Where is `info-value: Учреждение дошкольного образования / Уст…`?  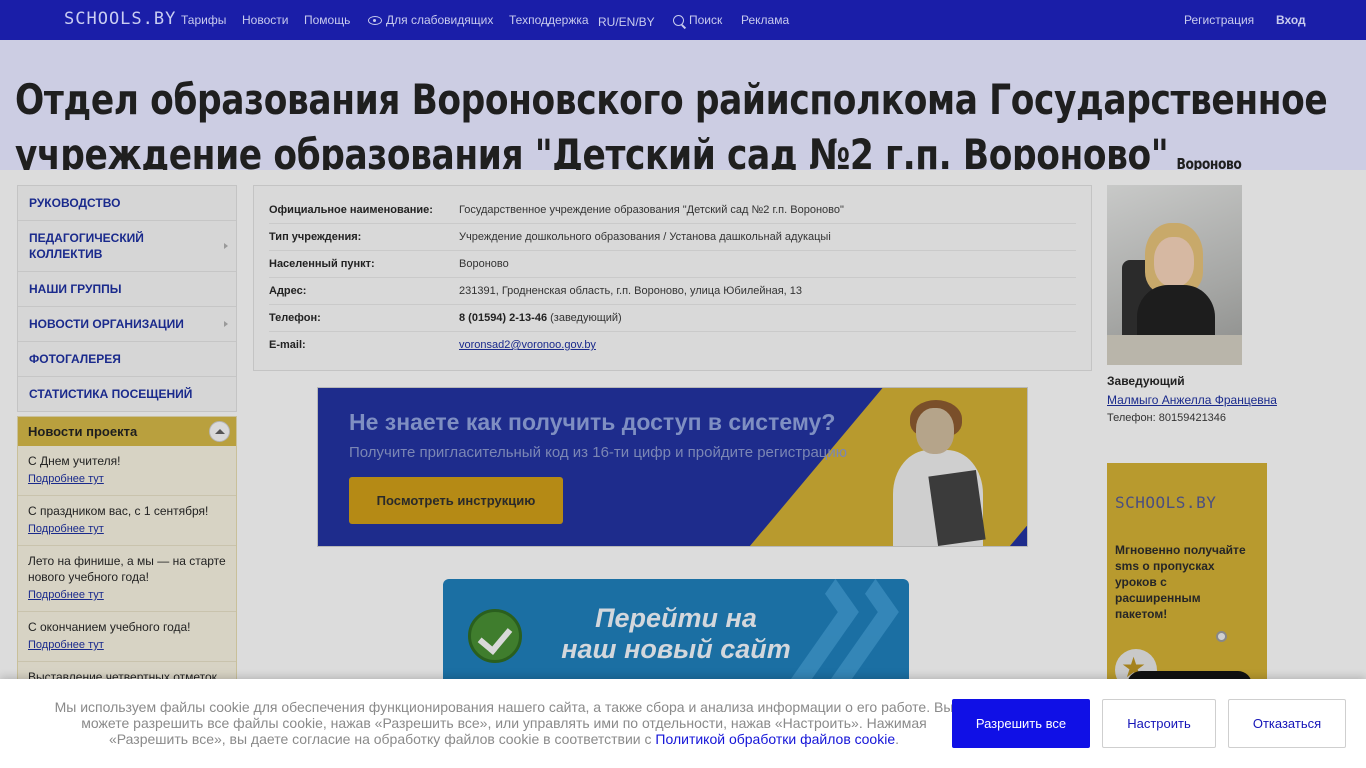
info-value: Учреждение дошкольного образования / Уст… is located at coordinates (645, 237).